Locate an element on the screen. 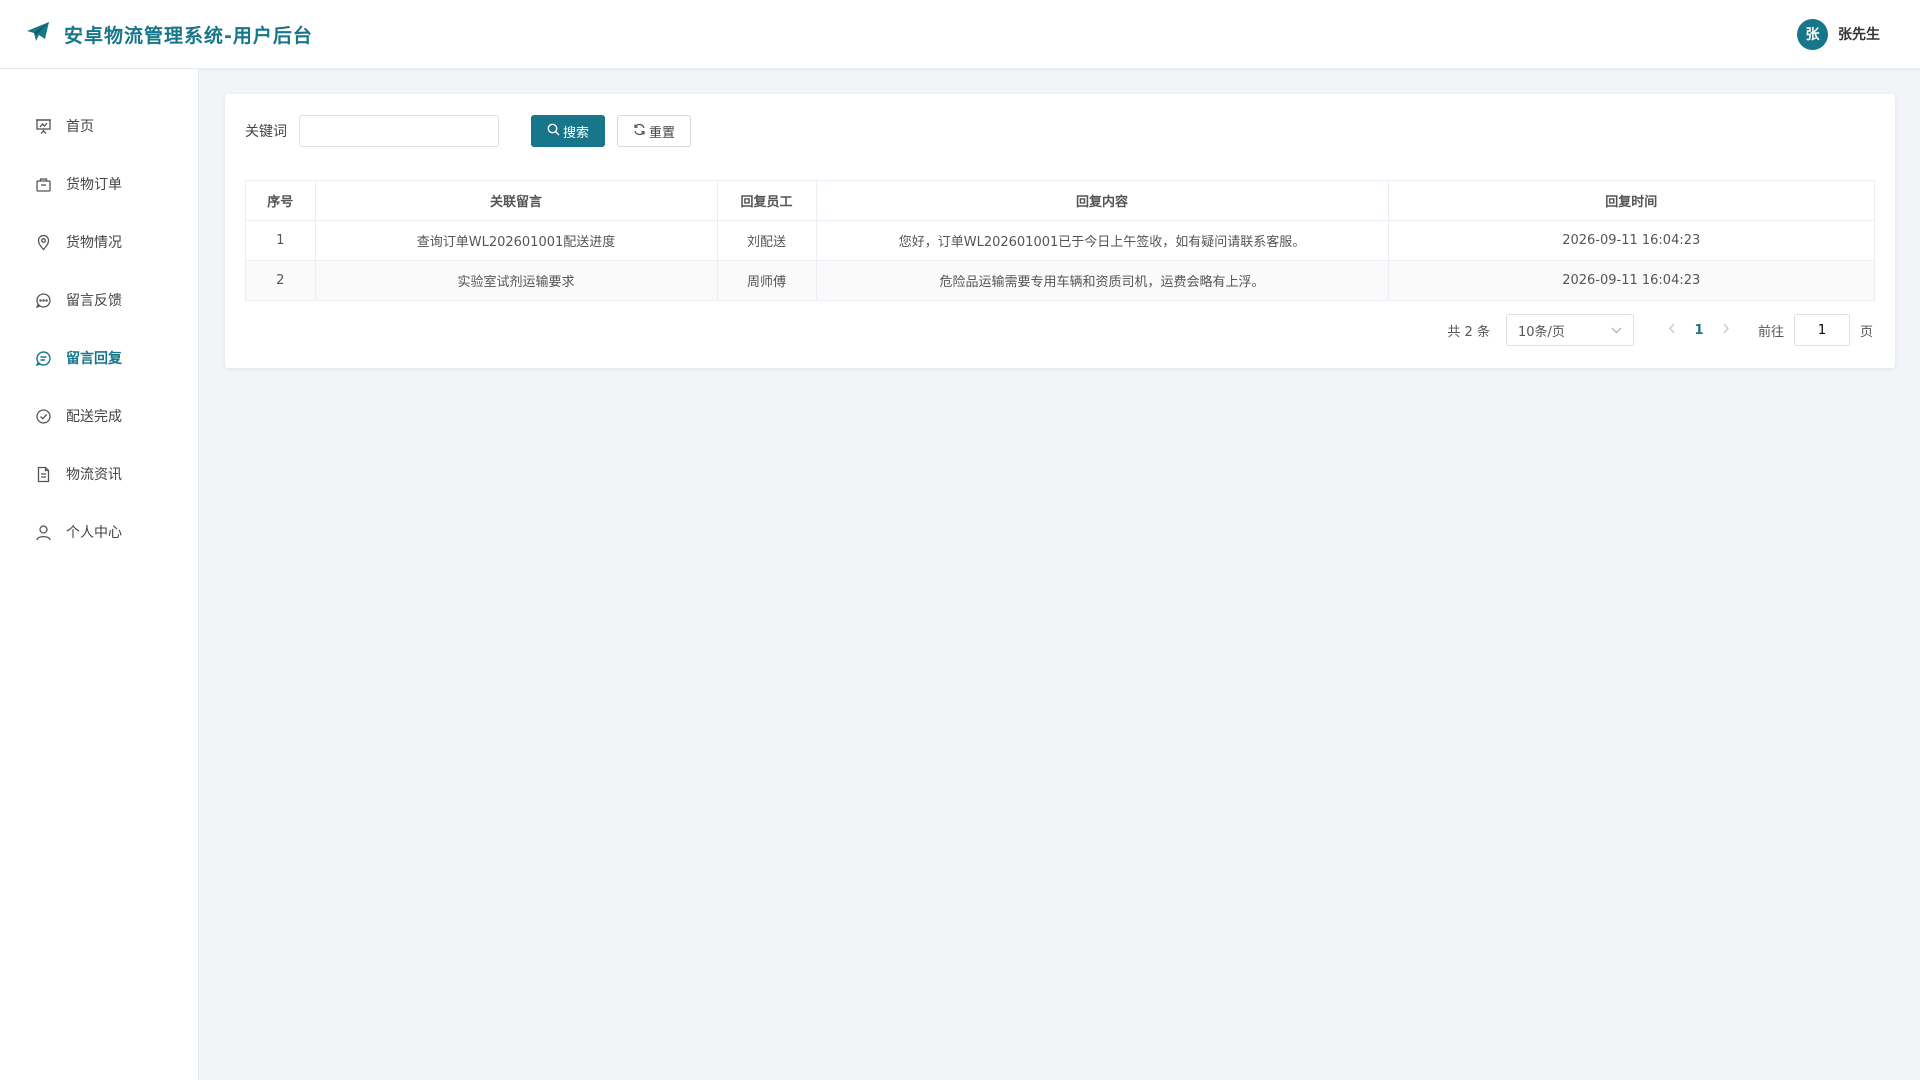  sidebar-item-label: 货物订单 is located at coordinates (94, 185).